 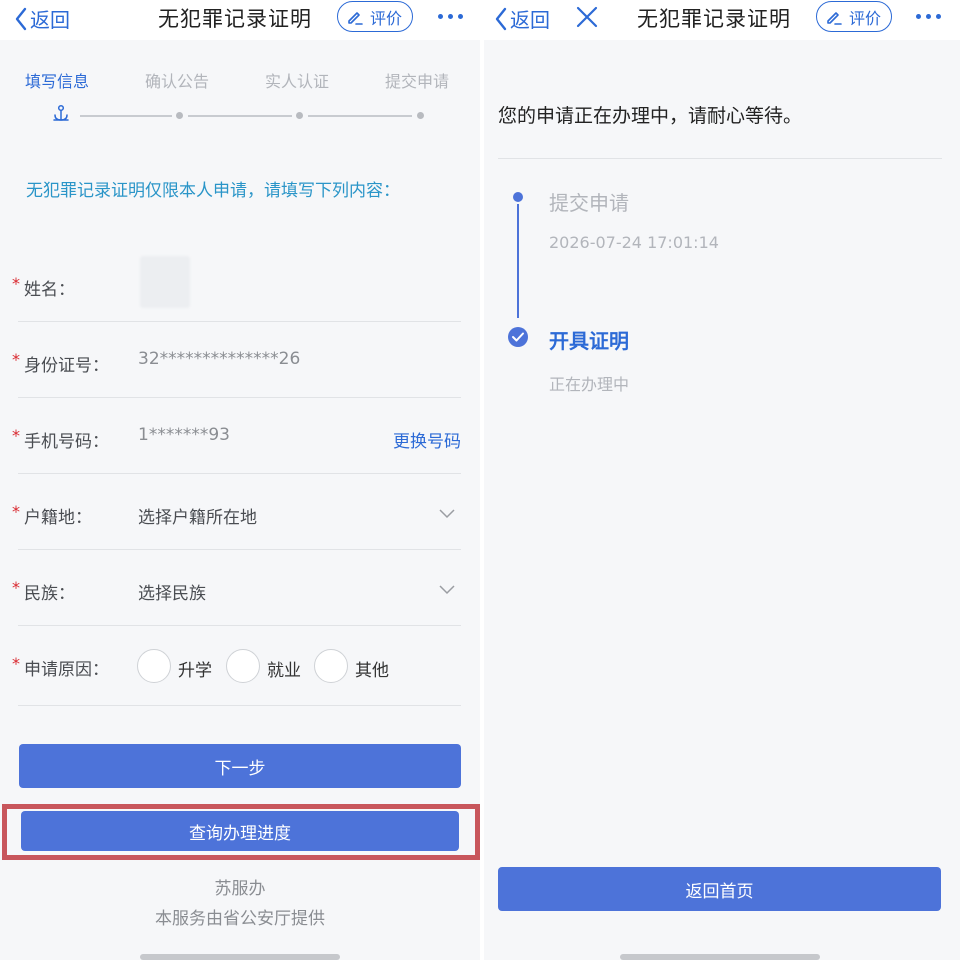 What do you see at coordinates (284, 668) in the screenshot?
I see `reason-option-employment: 就业` at bounding box center [284, 668].